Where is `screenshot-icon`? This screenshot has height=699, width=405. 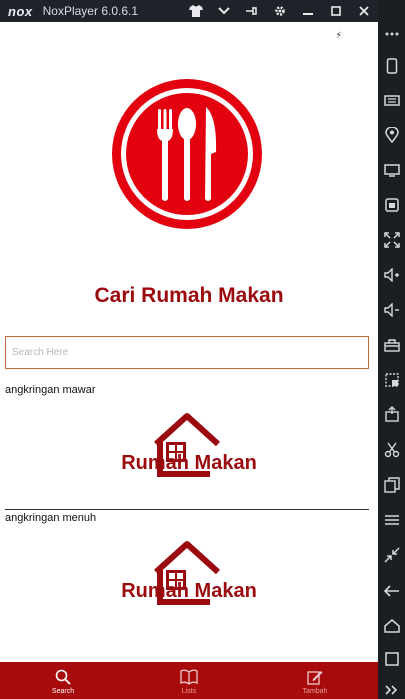
screenshot-icon is located at coordinates (391, 380).